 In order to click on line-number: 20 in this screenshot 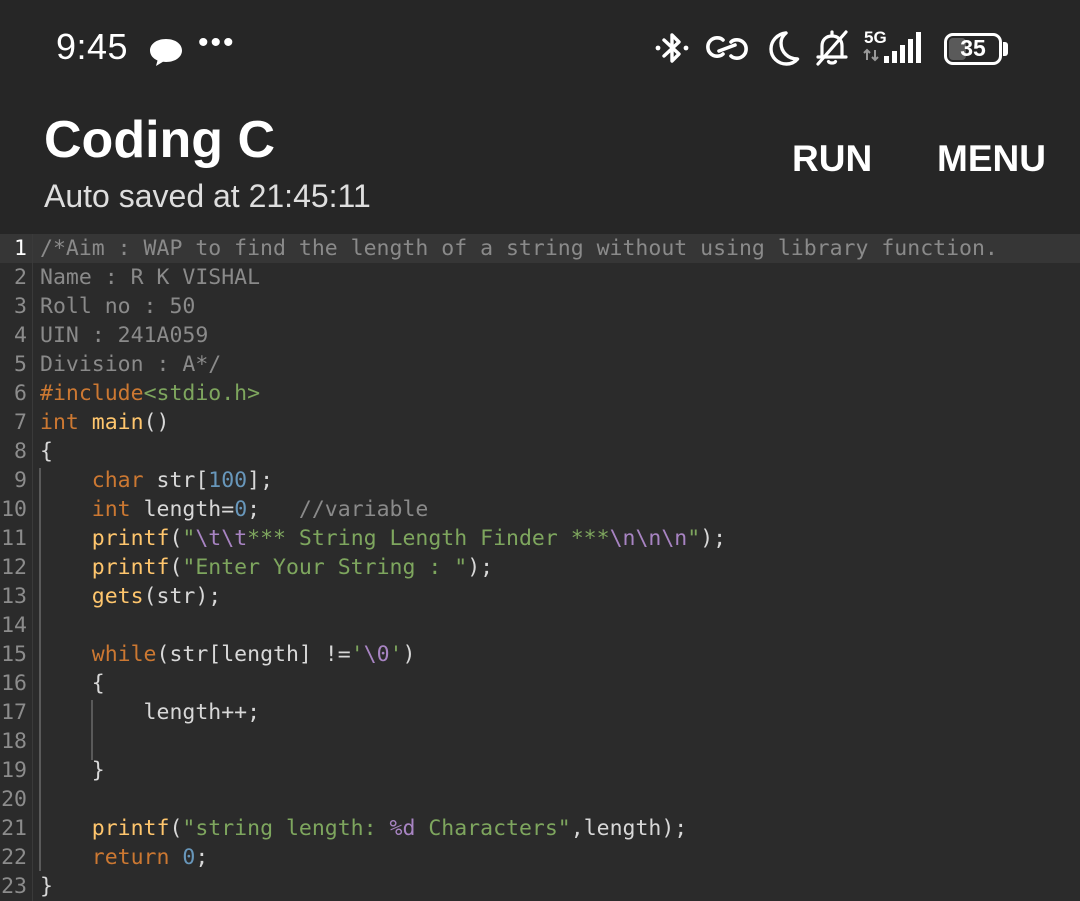, I will do `click(14, 799)`.